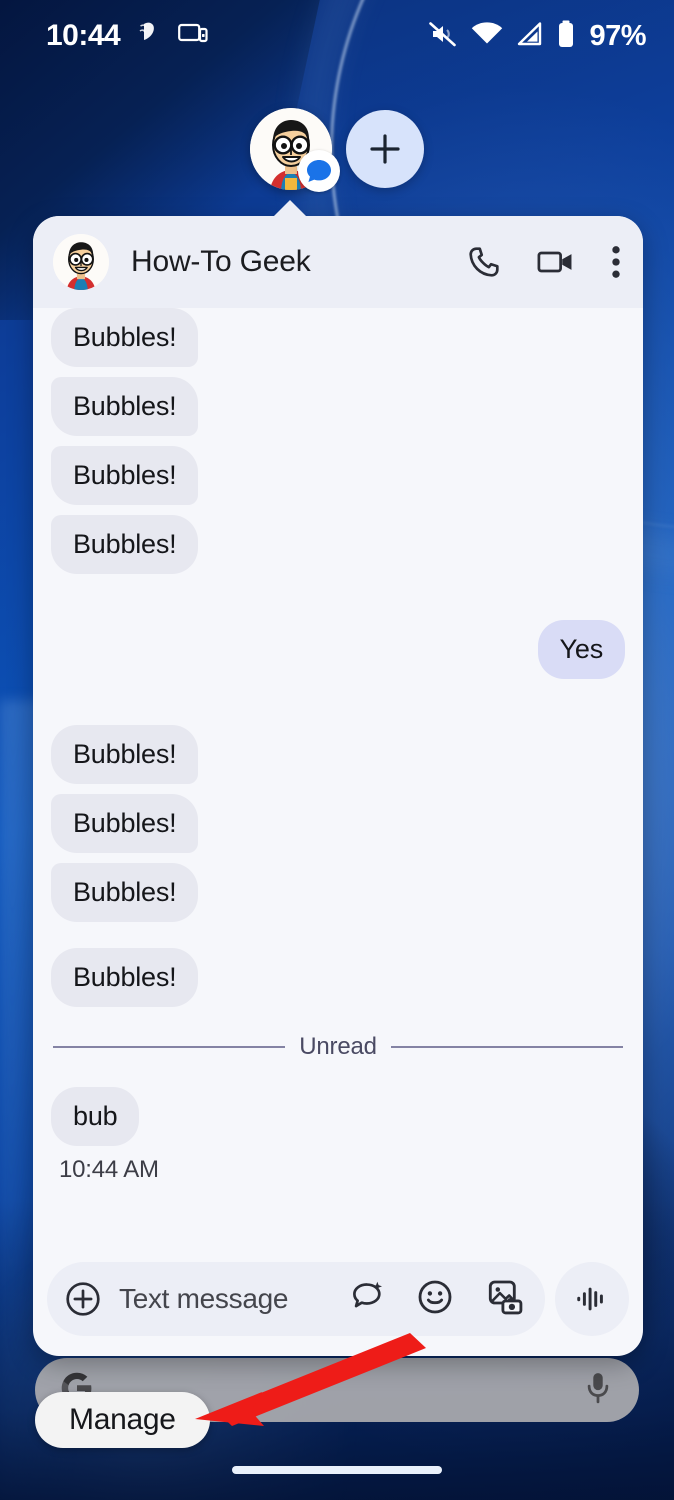 This screenshot has height=1500, width=674. I want to click on message-bubble-outgoing: Yes, so click(581, 650).